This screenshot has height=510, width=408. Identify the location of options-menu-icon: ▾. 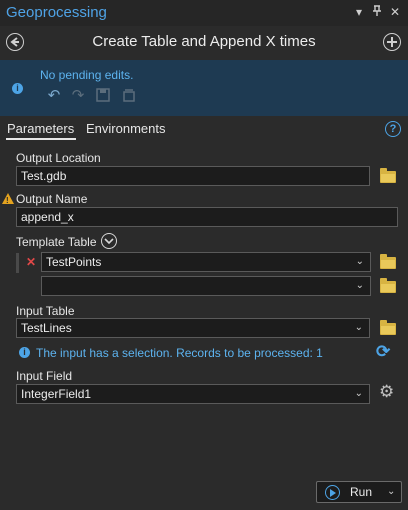
(359, 12).